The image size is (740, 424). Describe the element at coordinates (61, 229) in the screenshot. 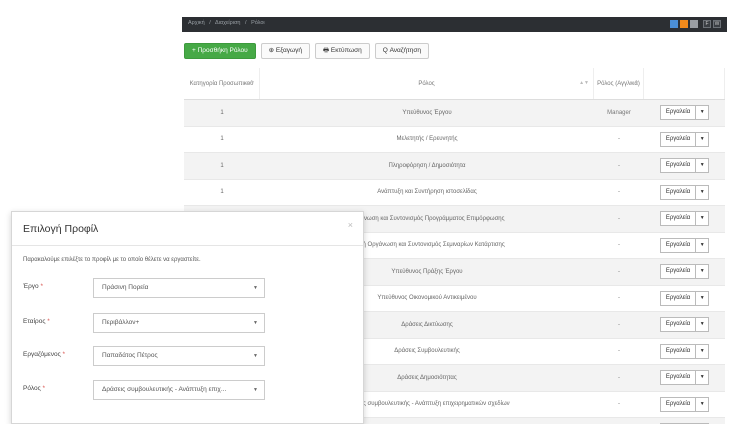

I see `modal-title: Επιλογή Προφίλ` at that location.